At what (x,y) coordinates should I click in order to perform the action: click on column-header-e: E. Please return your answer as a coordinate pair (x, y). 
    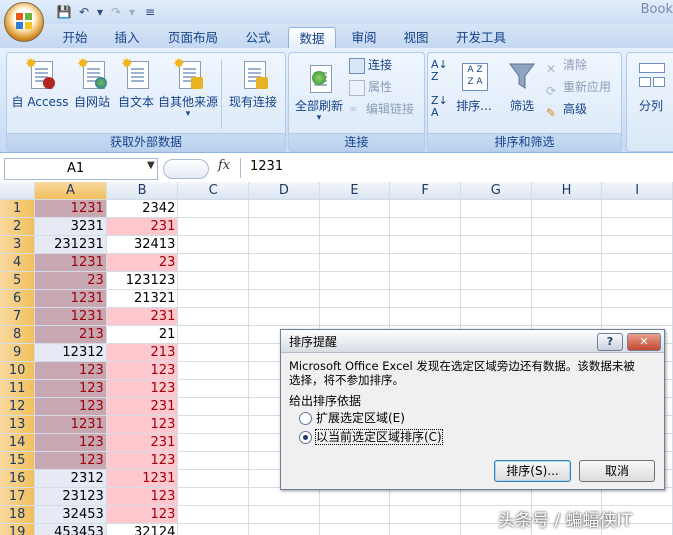
    Looking at the image, I should click on (355, 191).